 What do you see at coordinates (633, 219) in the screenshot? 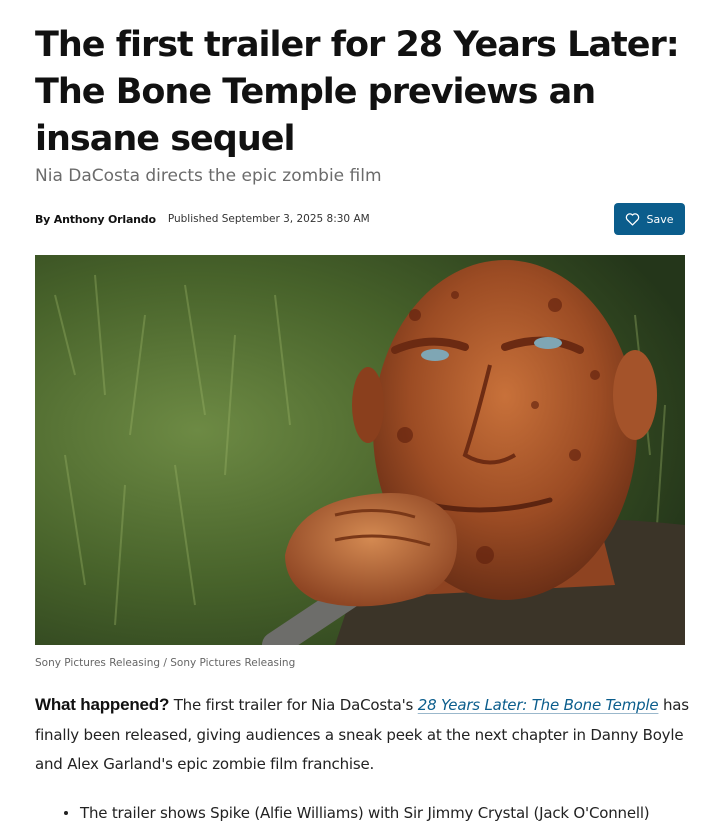
I see `heart-icon` at bounding box center [633, 219].